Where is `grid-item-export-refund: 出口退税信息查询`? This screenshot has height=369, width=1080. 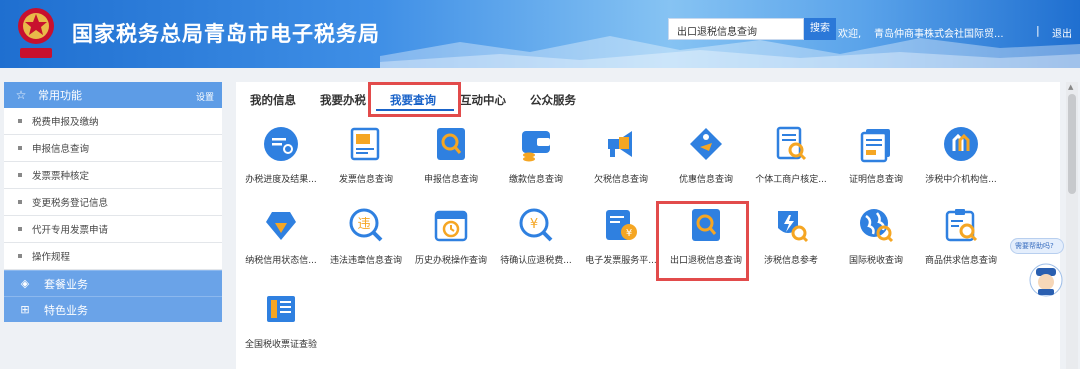 grid-item-export-refund: 出口退税信息查询 is located at coordinates (706, 239).